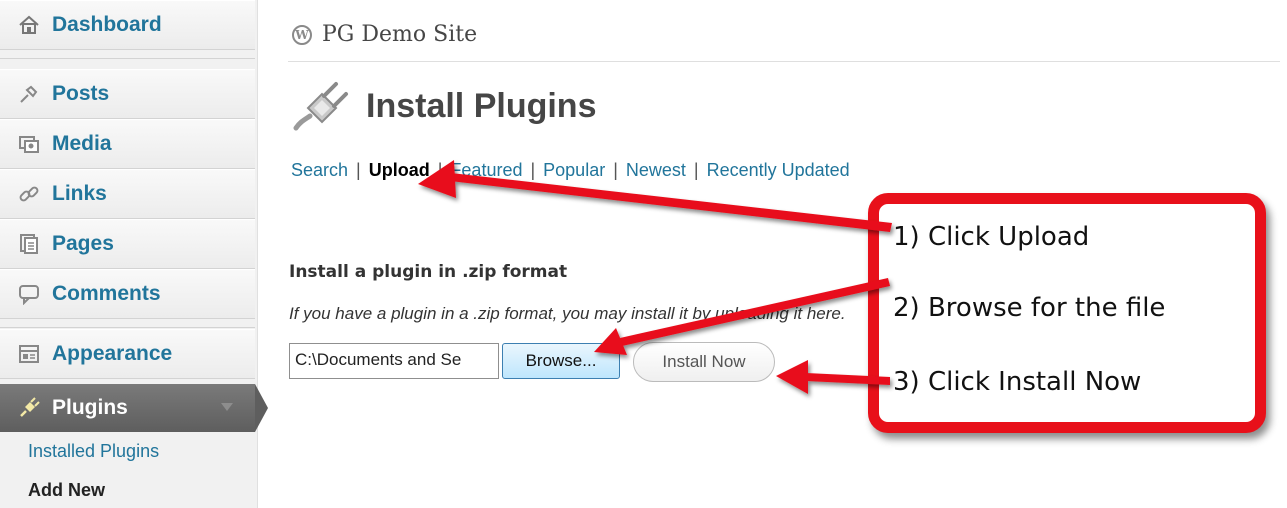 The height and width of the screenshot is (508, 1287). What do you see at coordinates (112, 353) in the screenshot?
I see `menu-appearance-label: Appearance` at bounding box center [112, 353].